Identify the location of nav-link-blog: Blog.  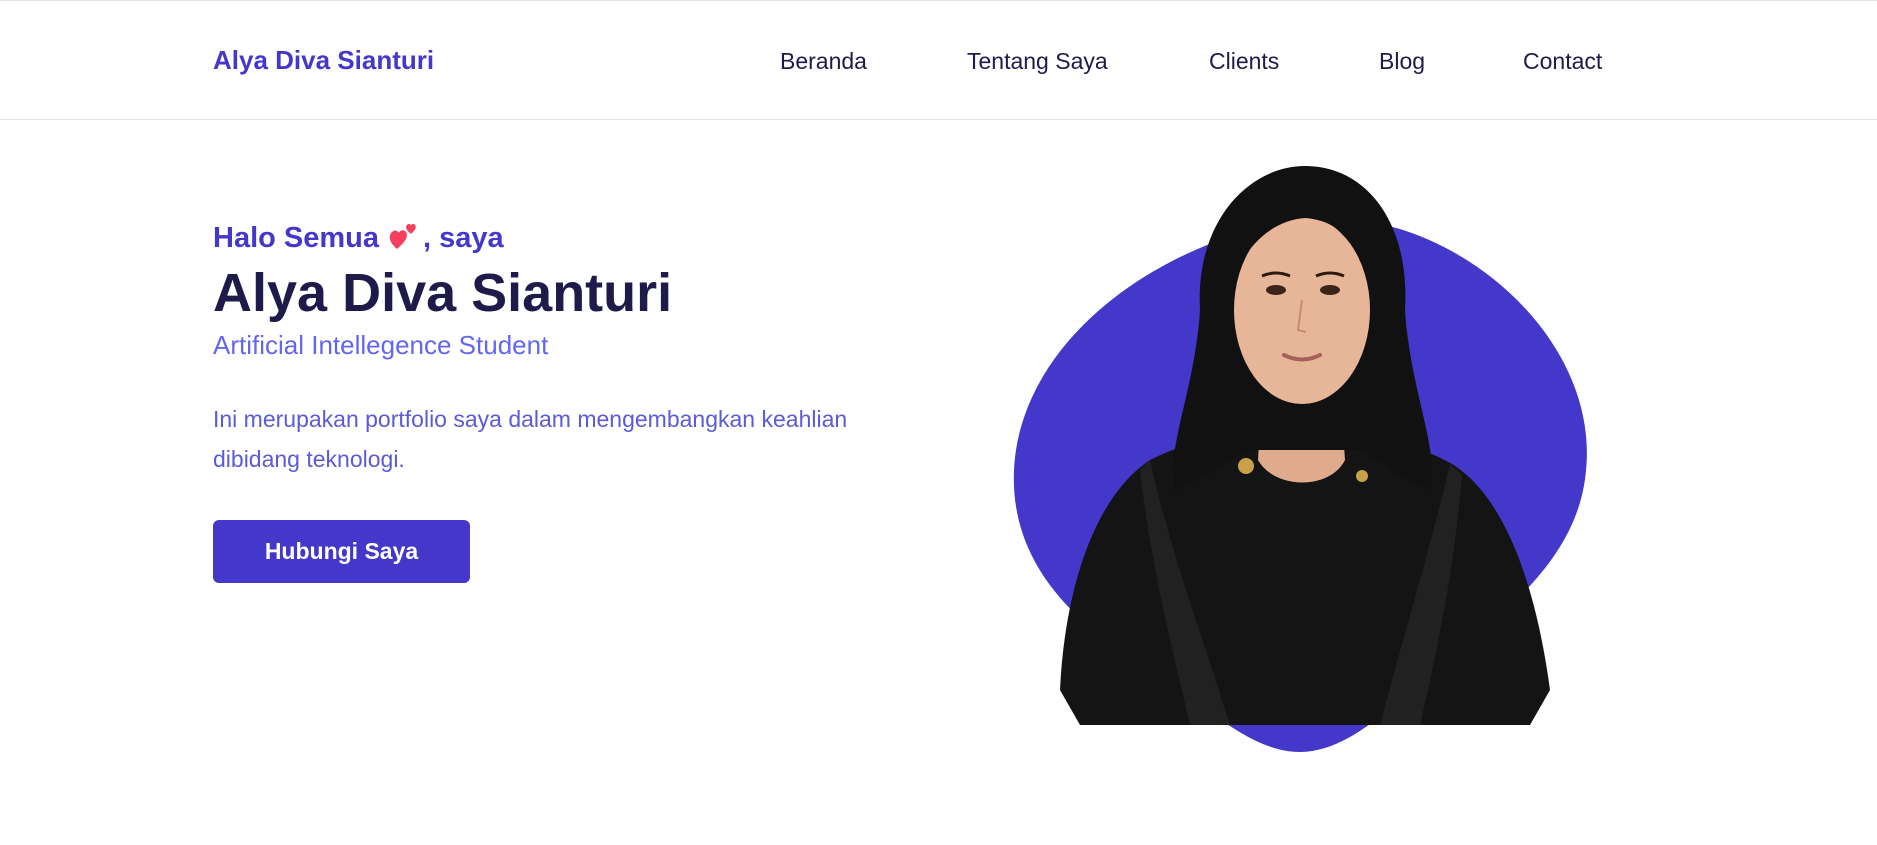
(1402, 61).